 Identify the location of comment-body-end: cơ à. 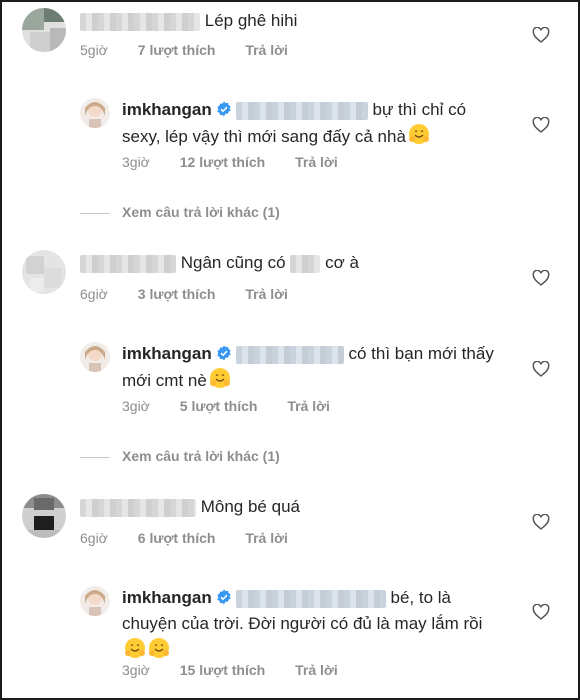
(342, 262).